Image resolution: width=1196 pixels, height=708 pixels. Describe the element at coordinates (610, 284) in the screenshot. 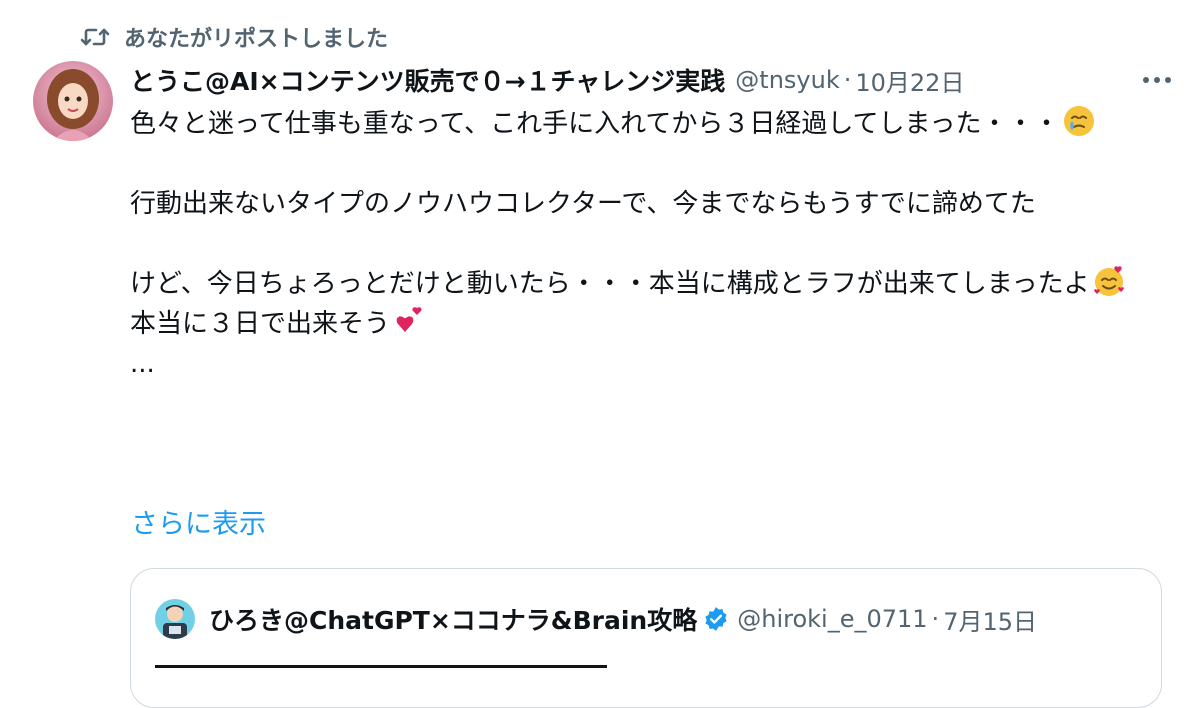

I see `tweet-paragraph-text: けど、今日ちょろっとだけと動いたら・・・本当に構成とラフが出来てしまったよ` at that location.